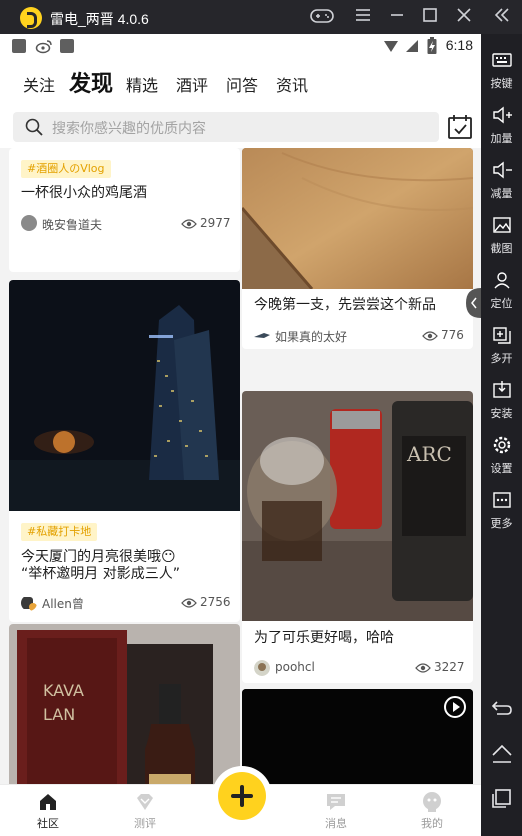 The image size is (522, 836). Describe the element at coordinates (100, 574) in the screenshot. I see `post-title: “举杯邀明月 对影成三人”` at that location.